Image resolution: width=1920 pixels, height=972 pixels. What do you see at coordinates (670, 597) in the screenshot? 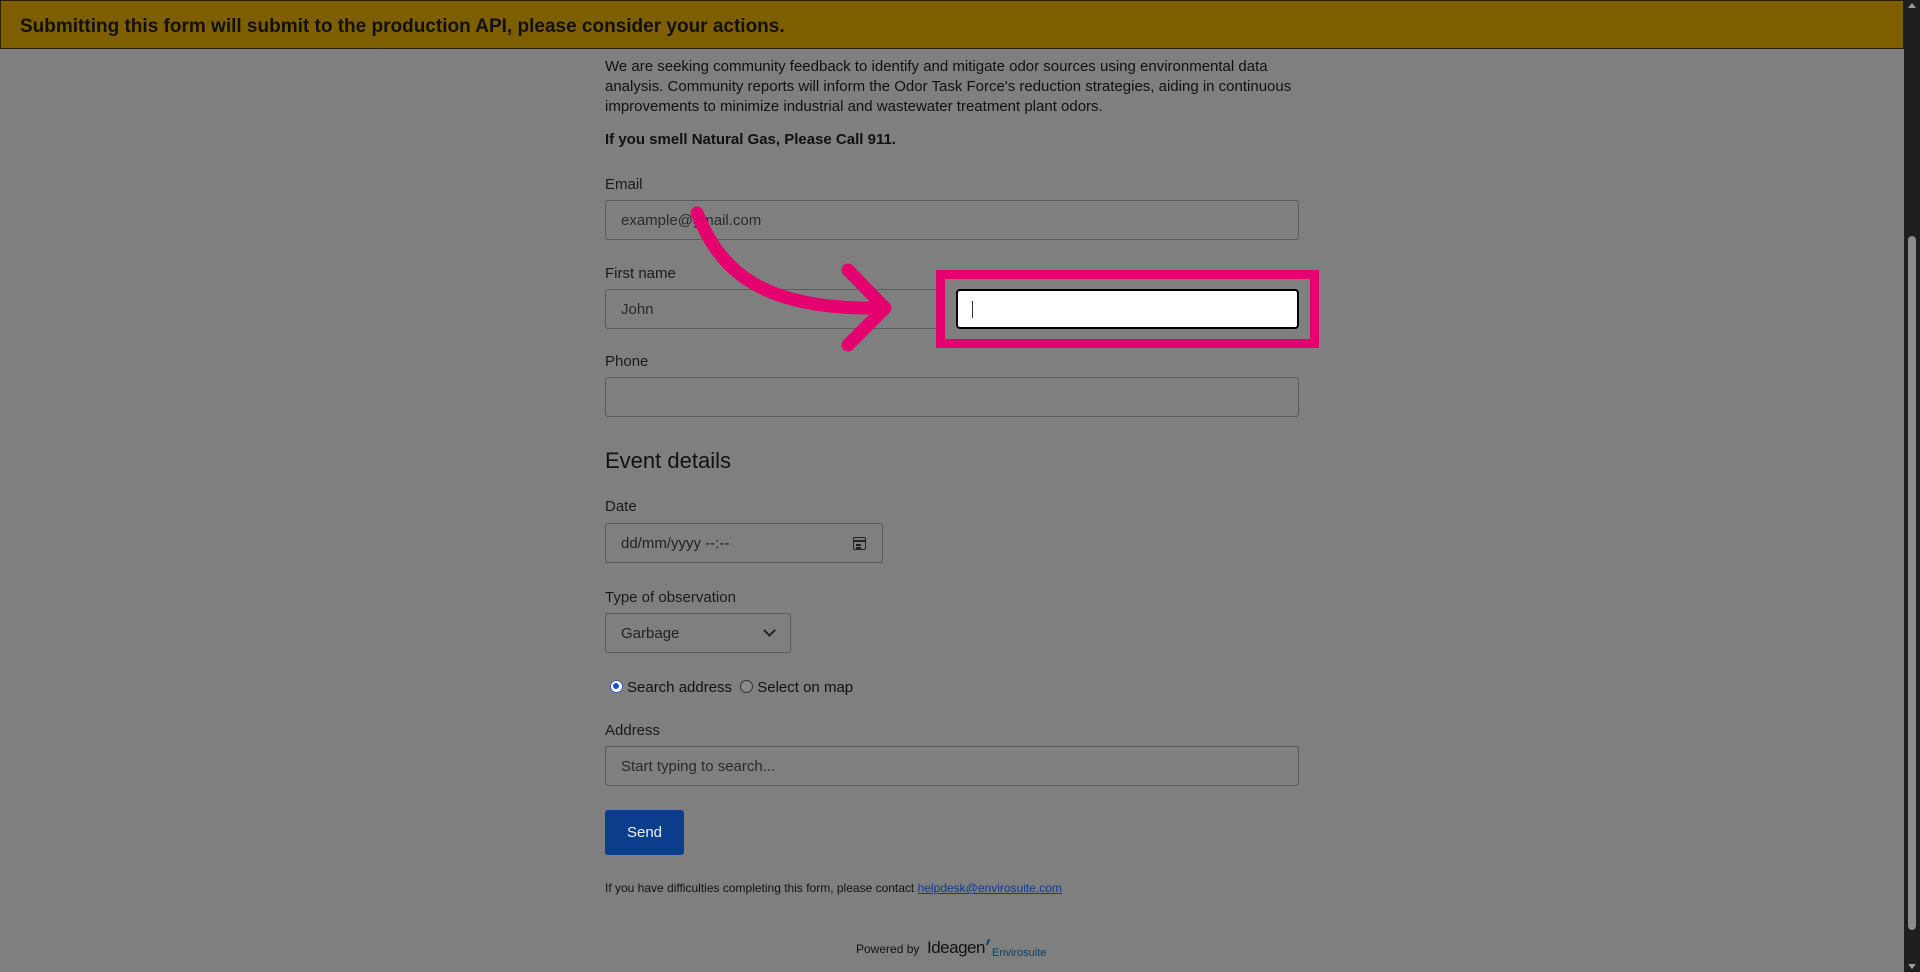
I see `observation-type-label: Type of observation` at bounding box center [670, 597].